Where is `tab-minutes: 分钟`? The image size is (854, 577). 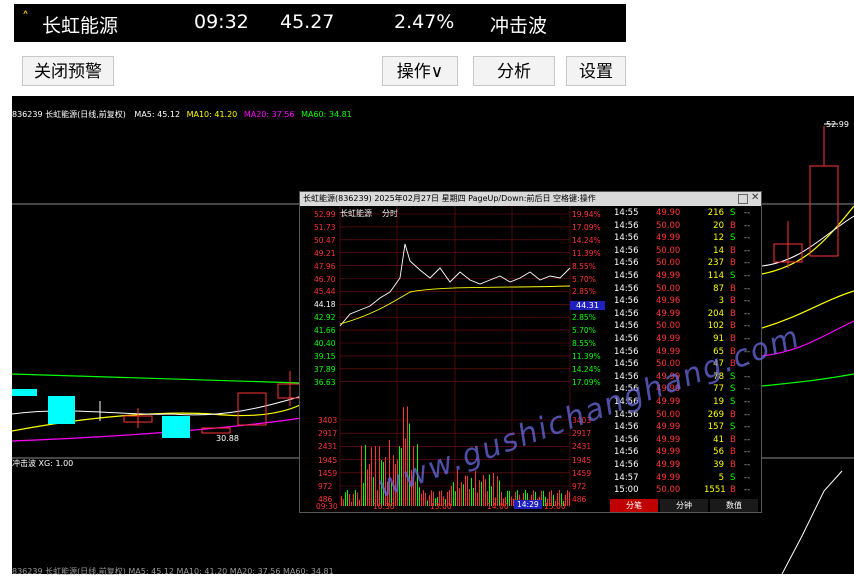
tab-minutes: 分钟 is located at coordinates (684, 505).